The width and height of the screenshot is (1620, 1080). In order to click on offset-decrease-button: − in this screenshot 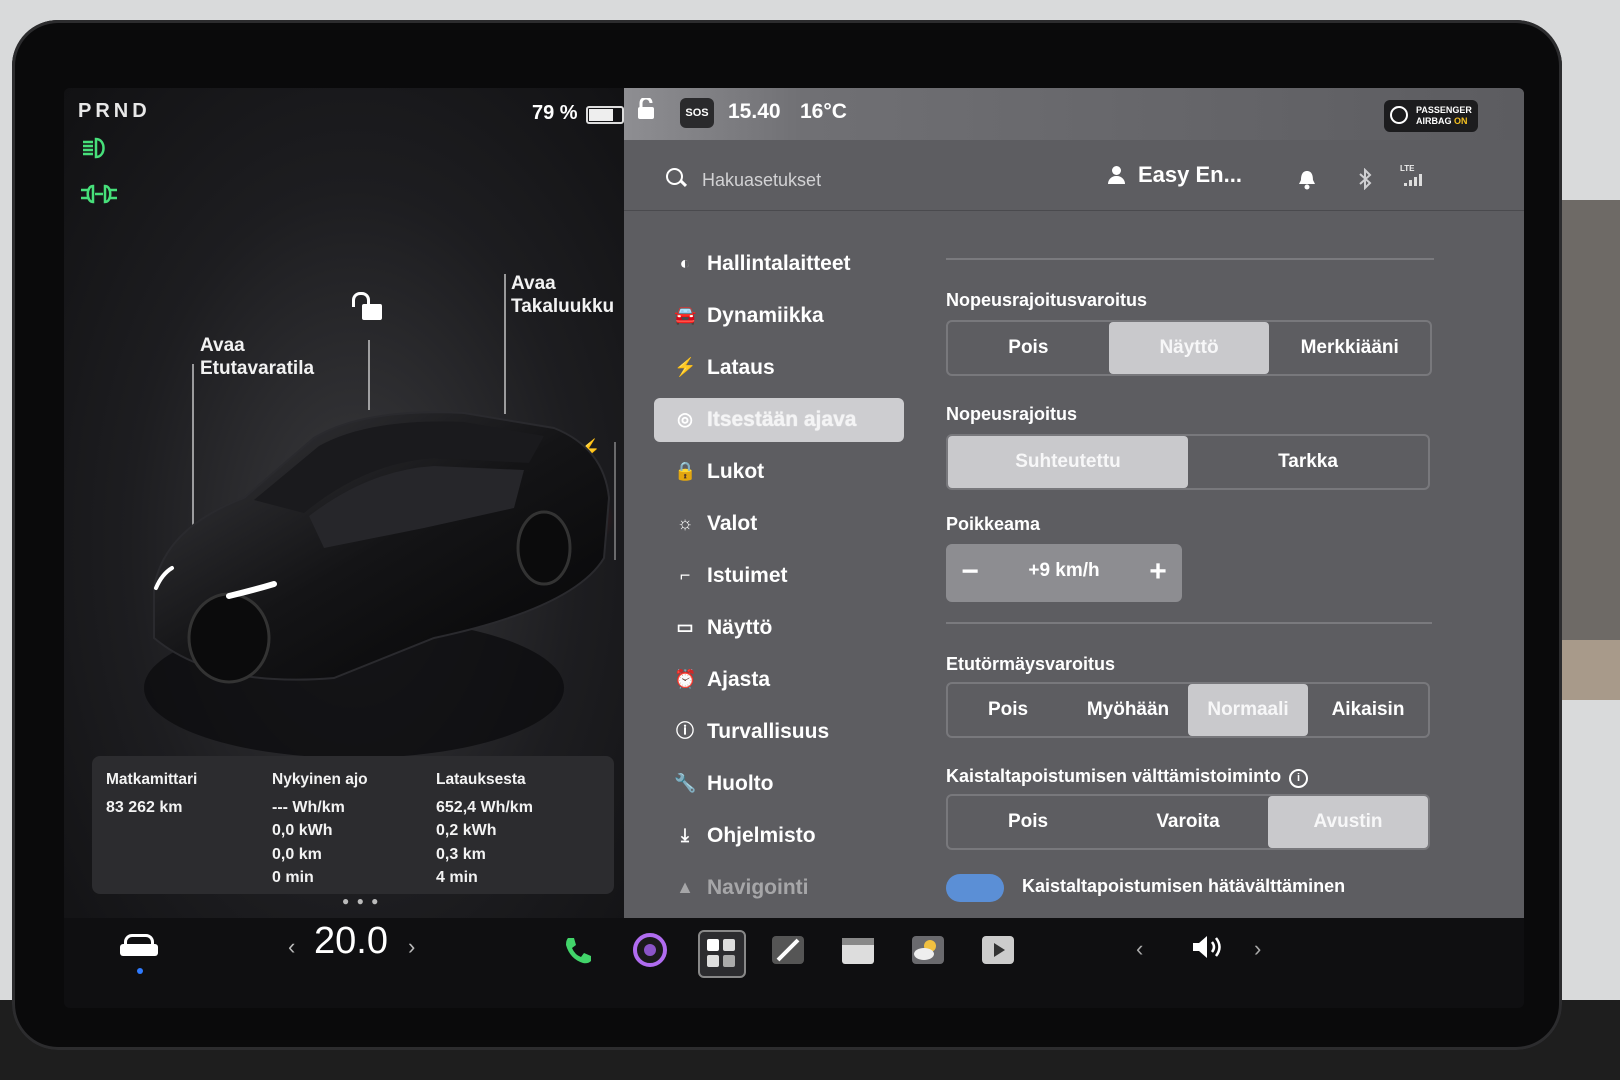, I will do `click(970, 572)`.